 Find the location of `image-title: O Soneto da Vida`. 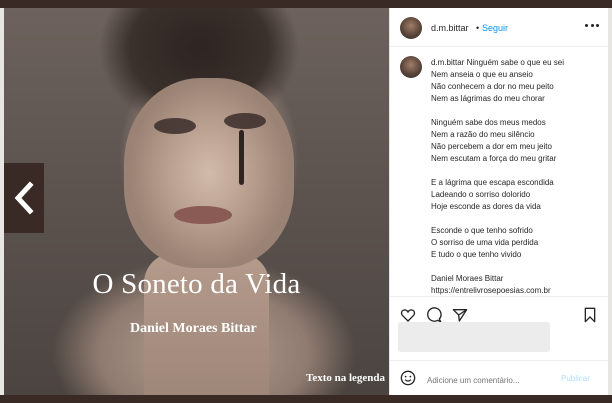

image-title: O Soneto da Vida is located at coordinates (196, 284).